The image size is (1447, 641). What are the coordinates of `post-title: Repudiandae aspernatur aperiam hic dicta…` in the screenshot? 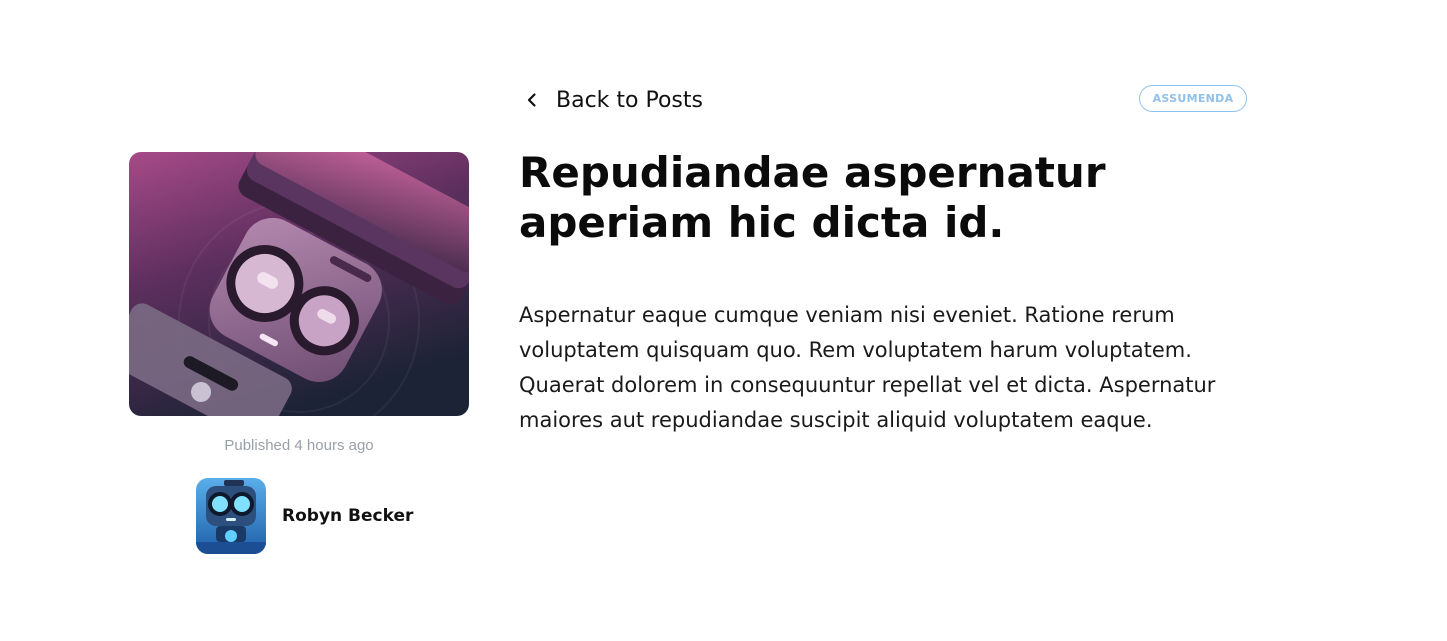 It's located at (812, 197).